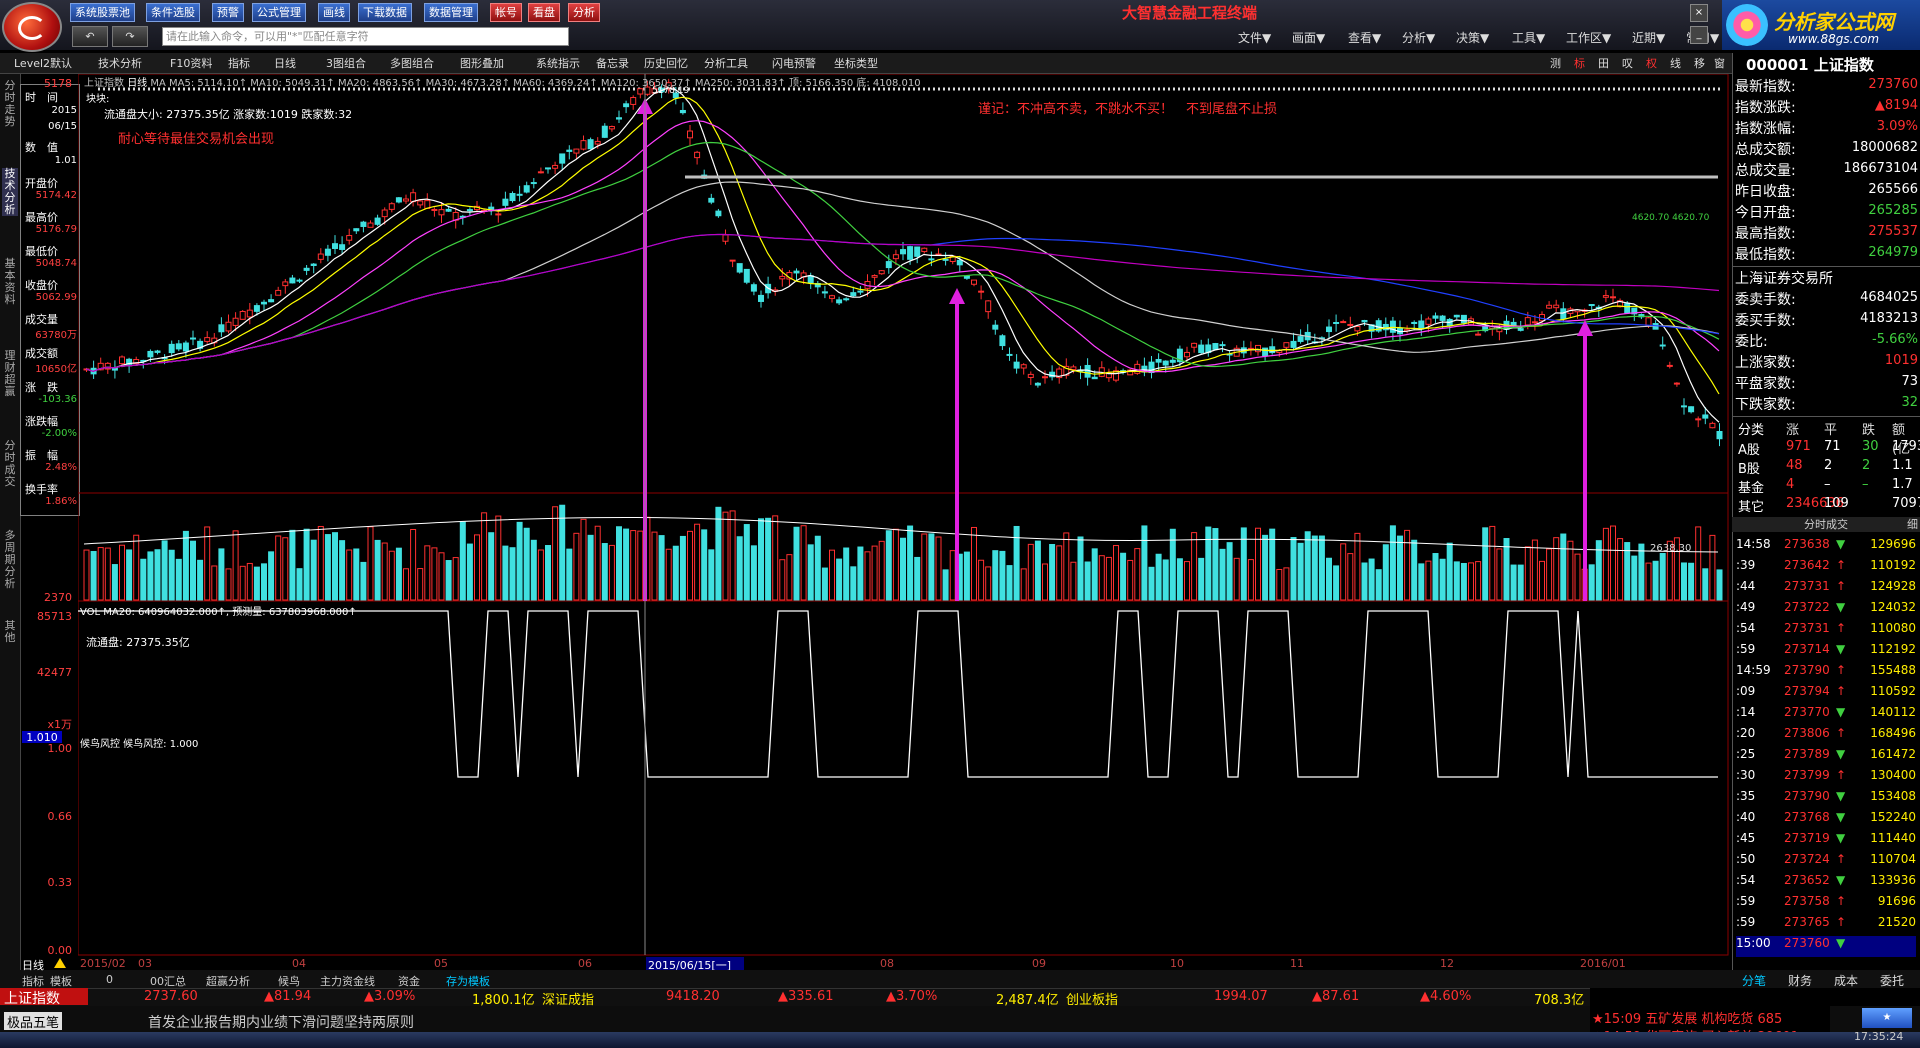 The width and height of the screenshot is (1920, 1048). What do you see at coordinates (1893, 712) in the screenshot?
I see `trade-volume: 140112` at bounding box center [1893, 712].